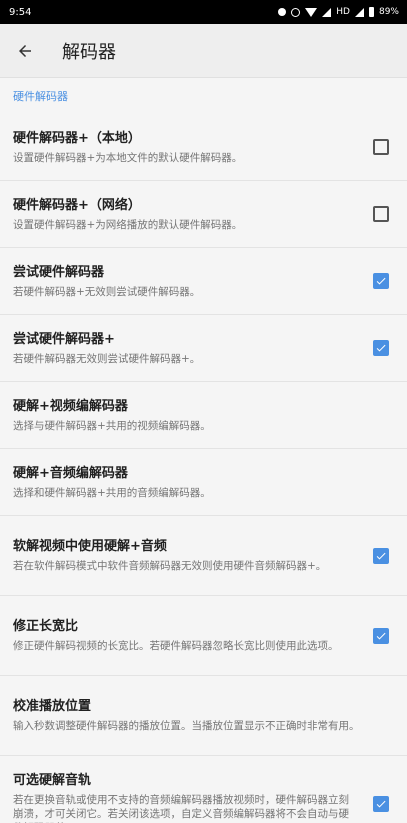  I want to click on battery-icon, so click(371, 12).